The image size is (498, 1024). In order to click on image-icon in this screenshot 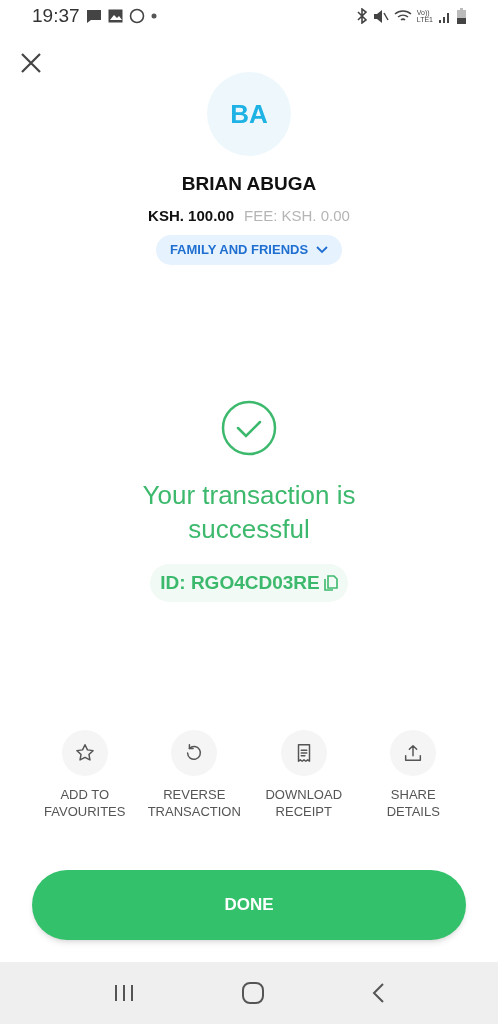, I will do `click(115, 16)`.